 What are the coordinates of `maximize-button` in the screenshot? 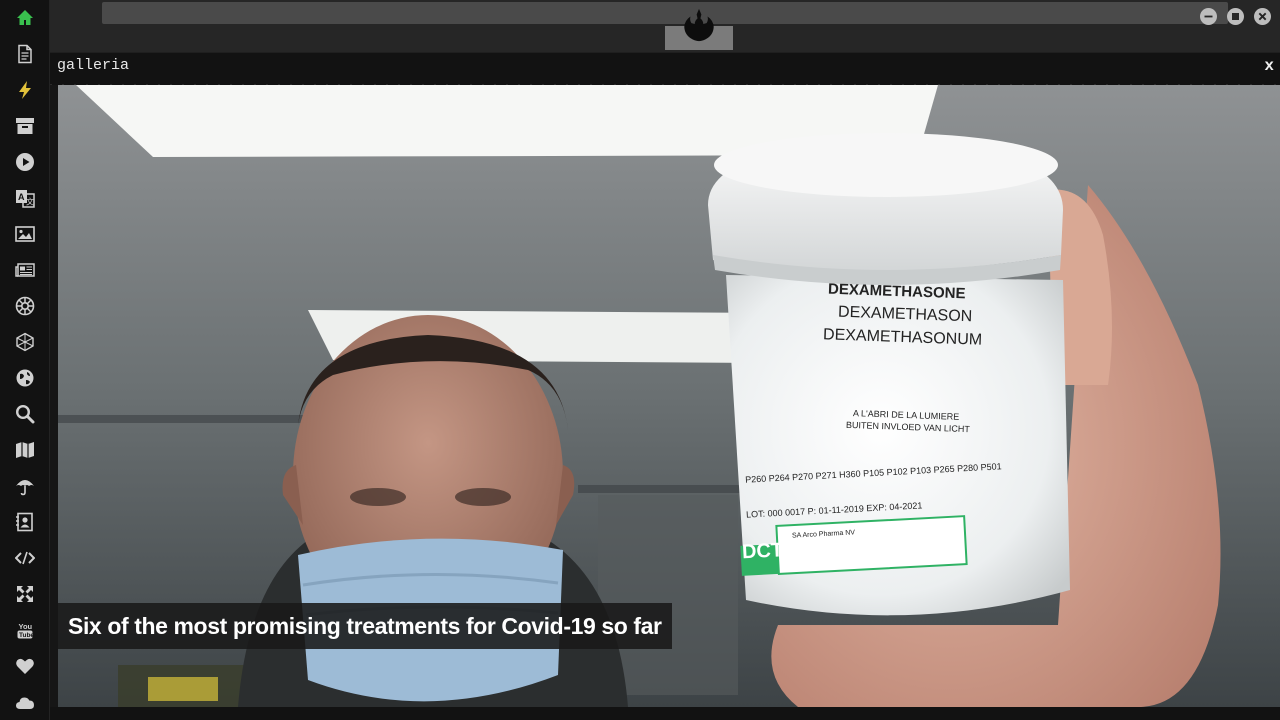 It's located at (1235, 16).